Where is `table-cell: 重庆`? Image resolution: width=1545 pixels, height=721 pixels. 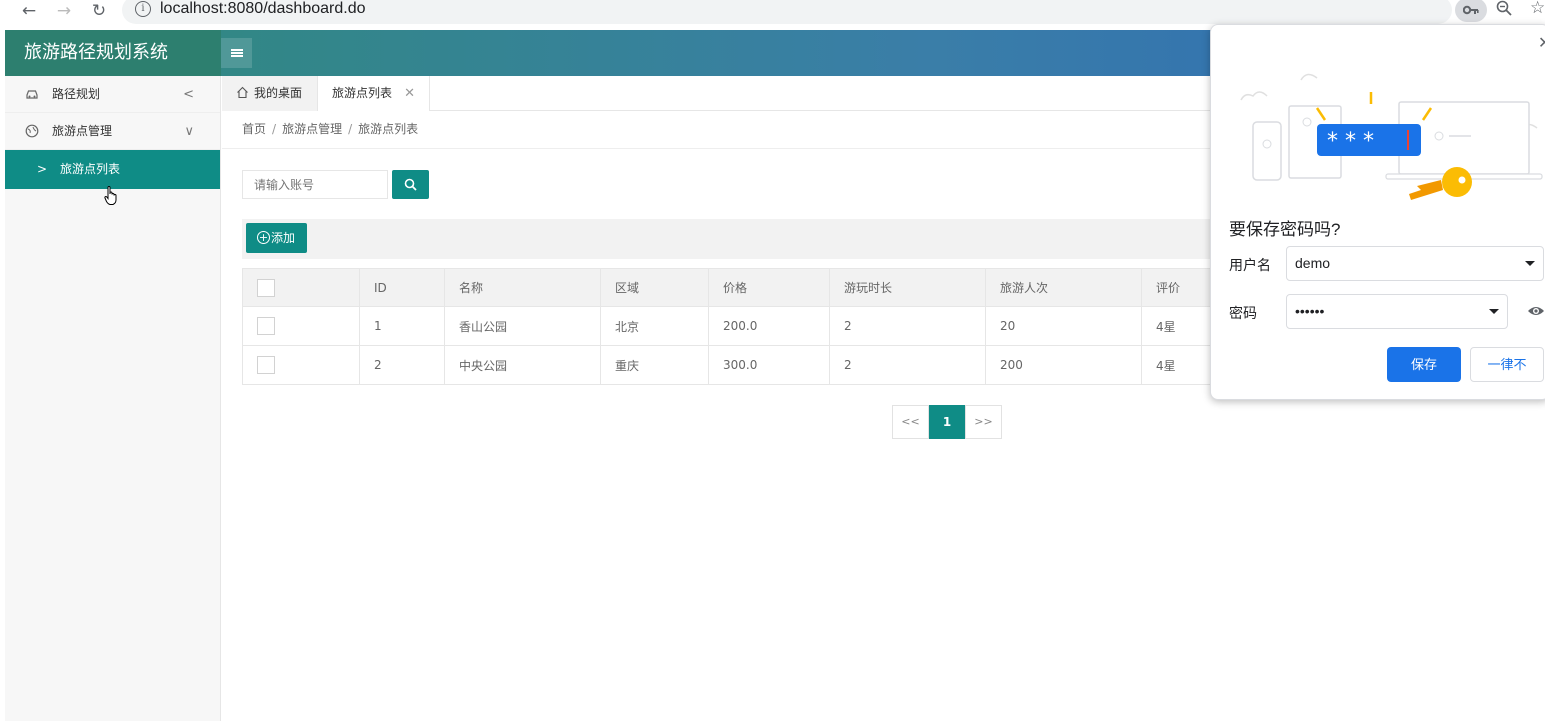 table-cell: 重庆 is located at coordinates (654, 365).